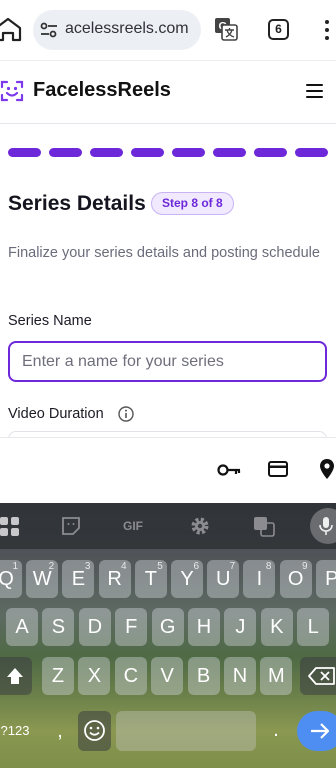 This screenshot has width=336, height=768. What do you see at coordinates (168, 526) in the screenshot?
I see `keyboard-toolbar: GIF` at bounding box center [168, 526].